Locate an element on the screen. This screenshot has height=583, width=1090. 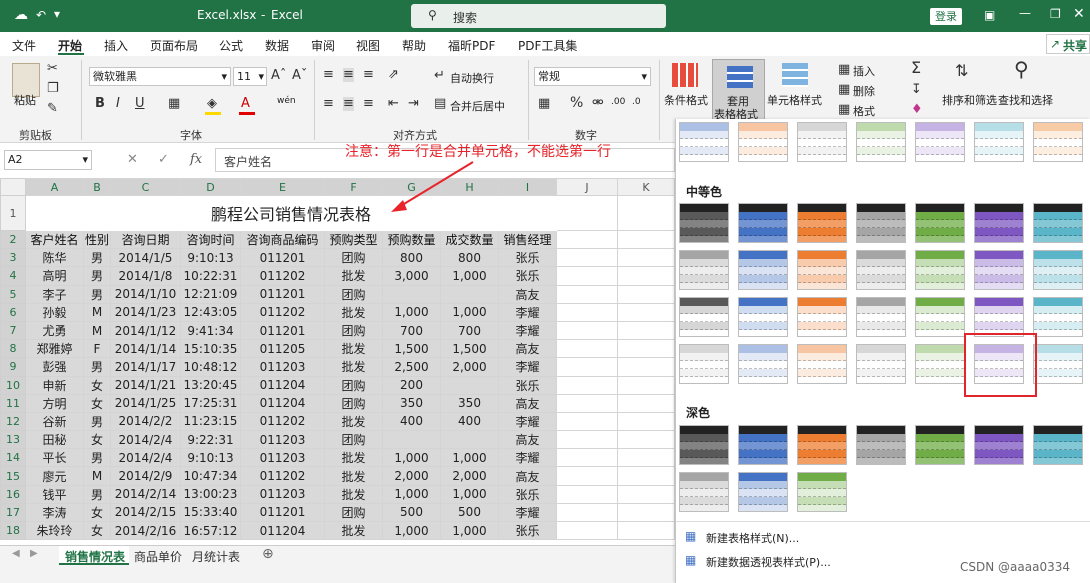
data-cell: 2014/1/21 is located at coordinates (145, 385).